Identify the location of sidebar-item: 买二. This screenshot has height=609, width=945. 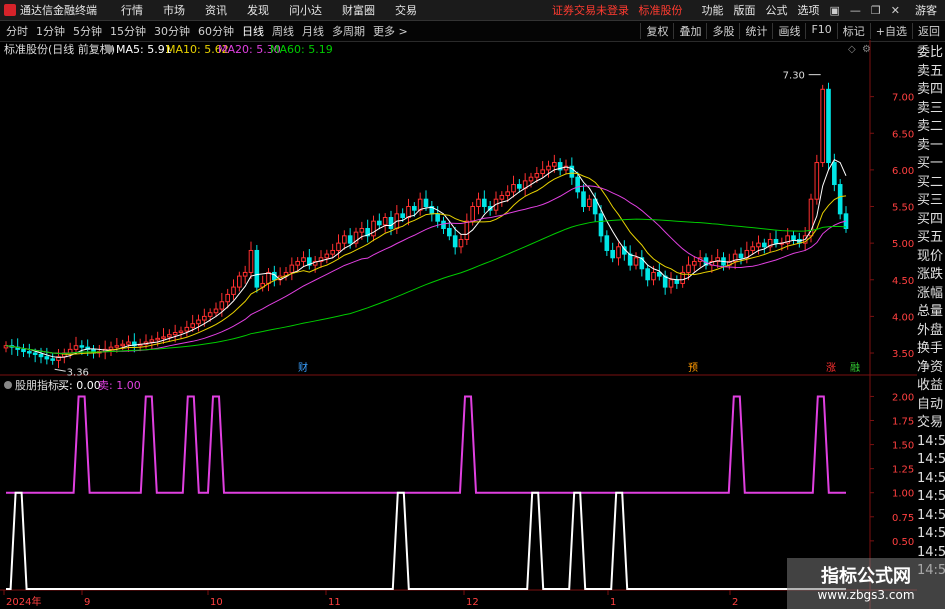
(931, 183).